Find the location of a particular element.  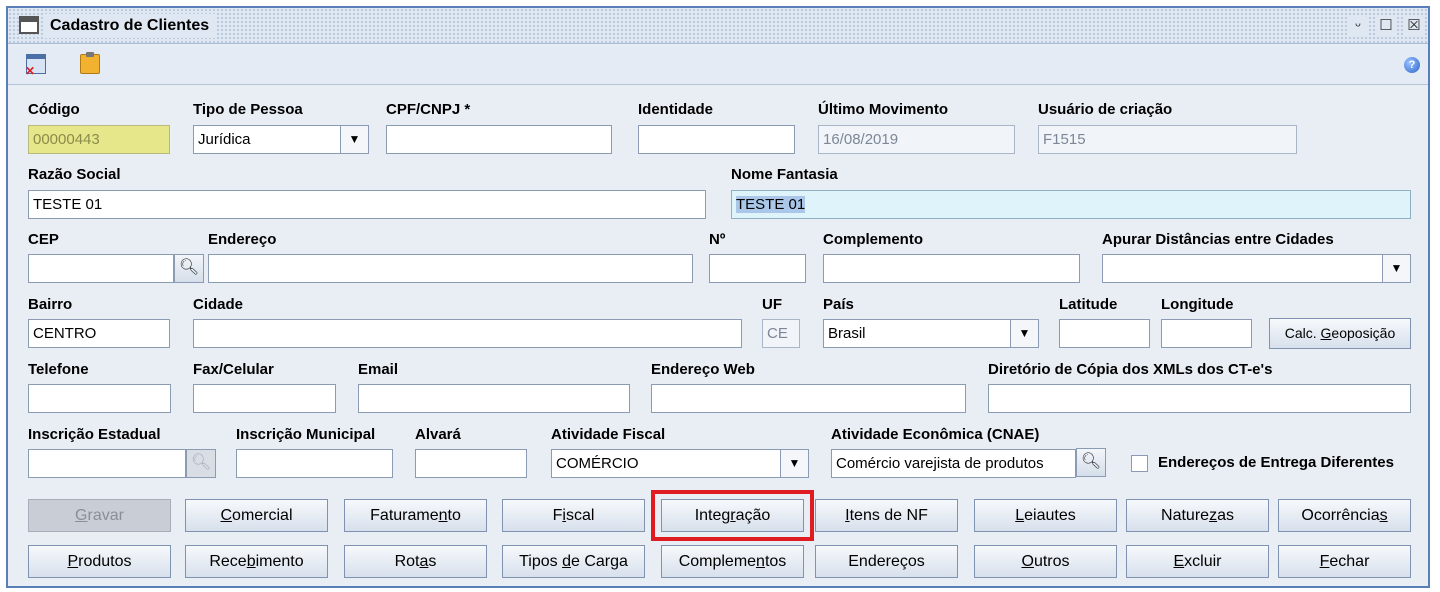

comercial-button: Comercial is located at coordinates (256, 515).